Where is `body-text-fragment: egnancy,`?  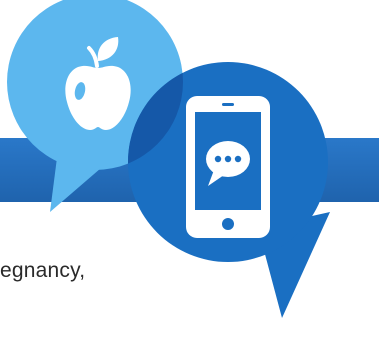
body-text-fragment: egnancy, is located at coordinates (43, 270).